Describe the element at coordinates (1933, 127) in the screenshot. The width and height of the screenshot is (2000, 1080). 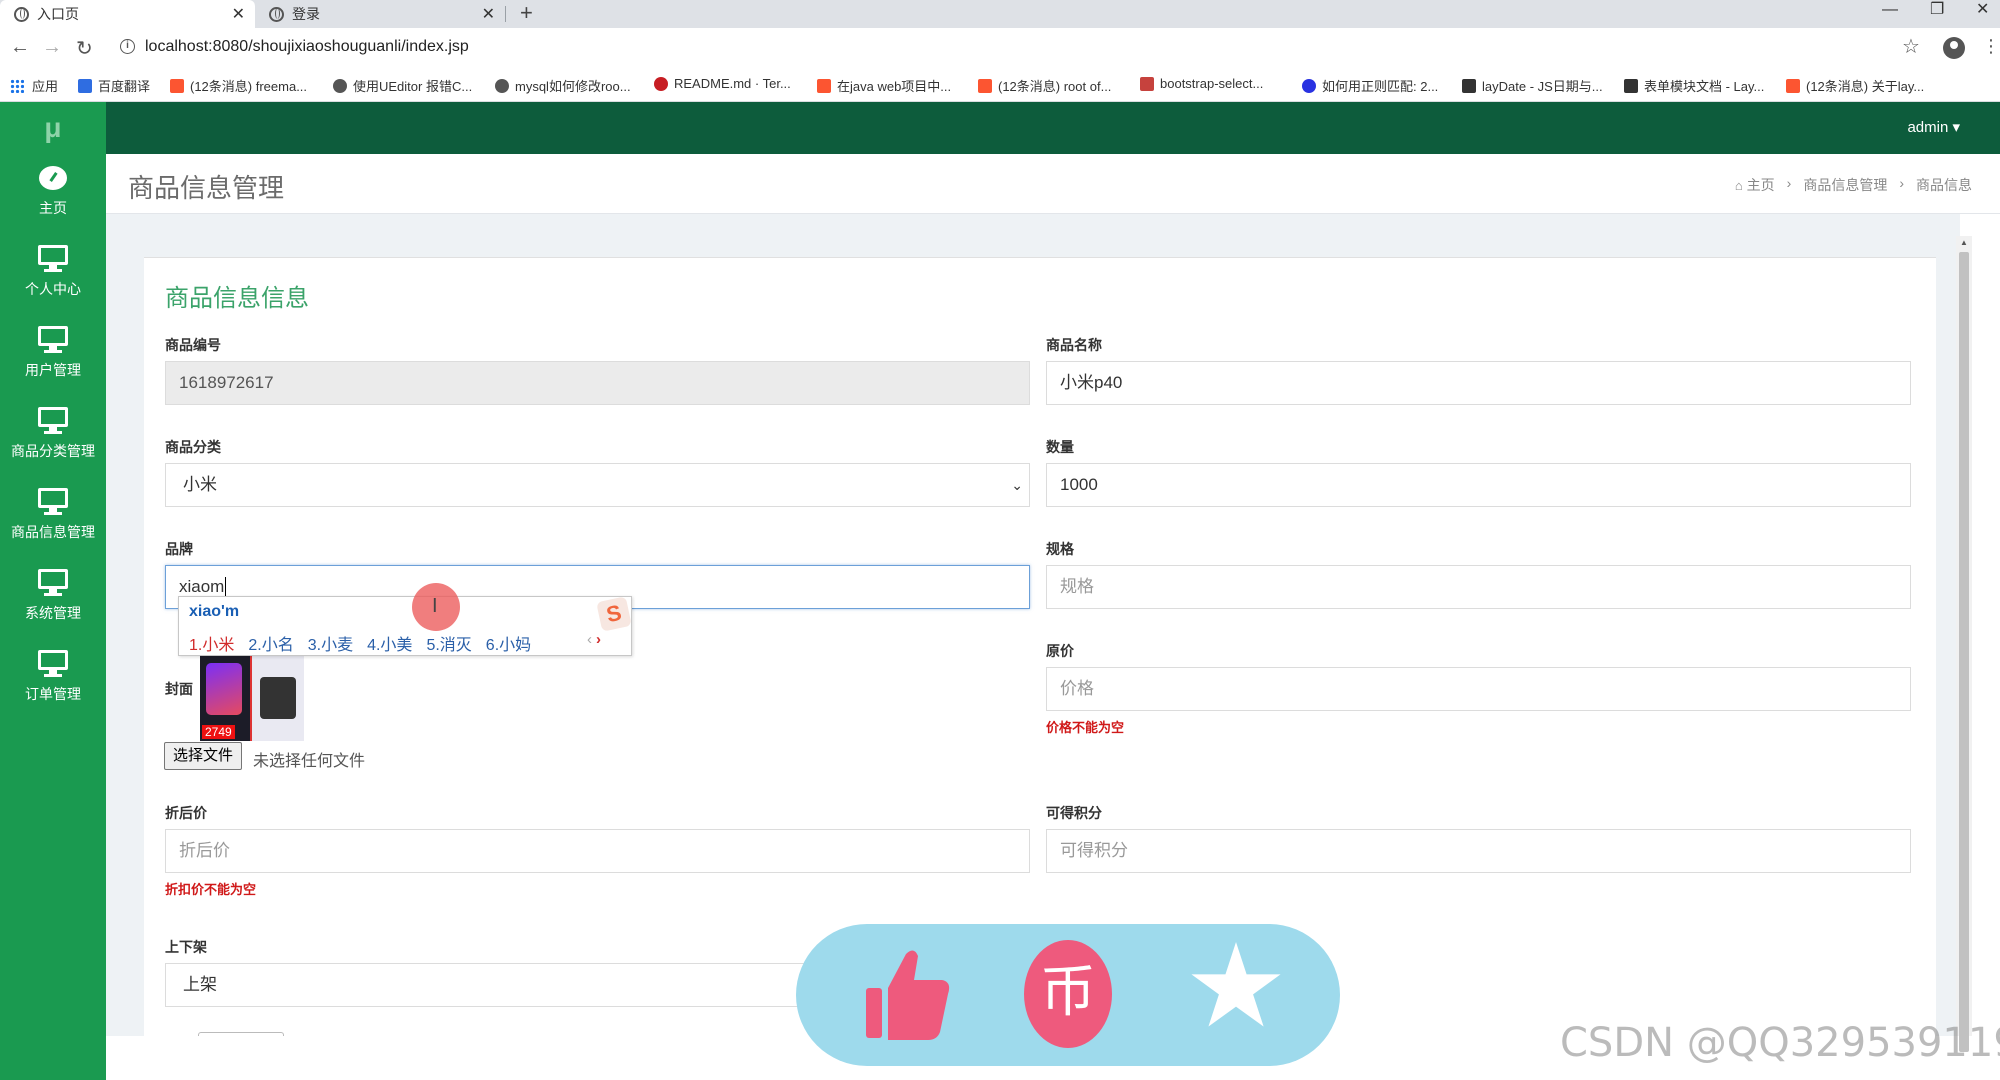
I see `user-menu: admin ▾` at that location.